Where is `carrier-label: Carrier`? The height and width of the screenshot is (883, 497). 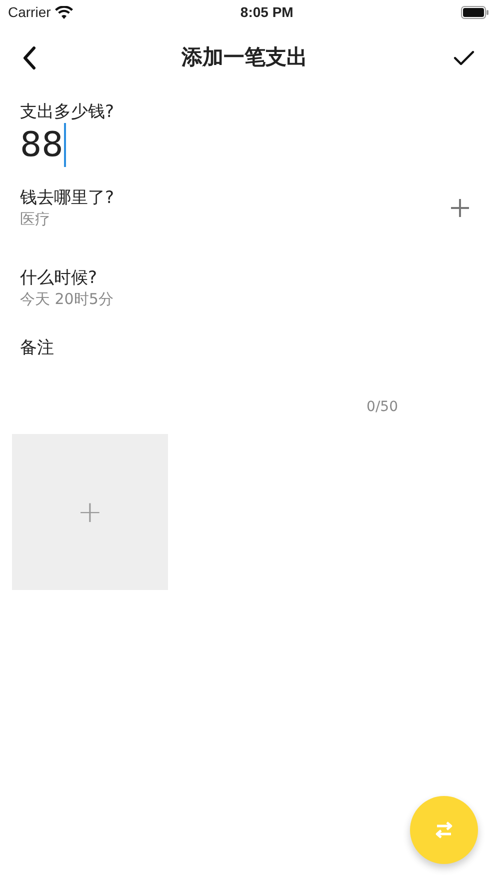
carrier-label: Carrier is located at coordinates (29, 12).